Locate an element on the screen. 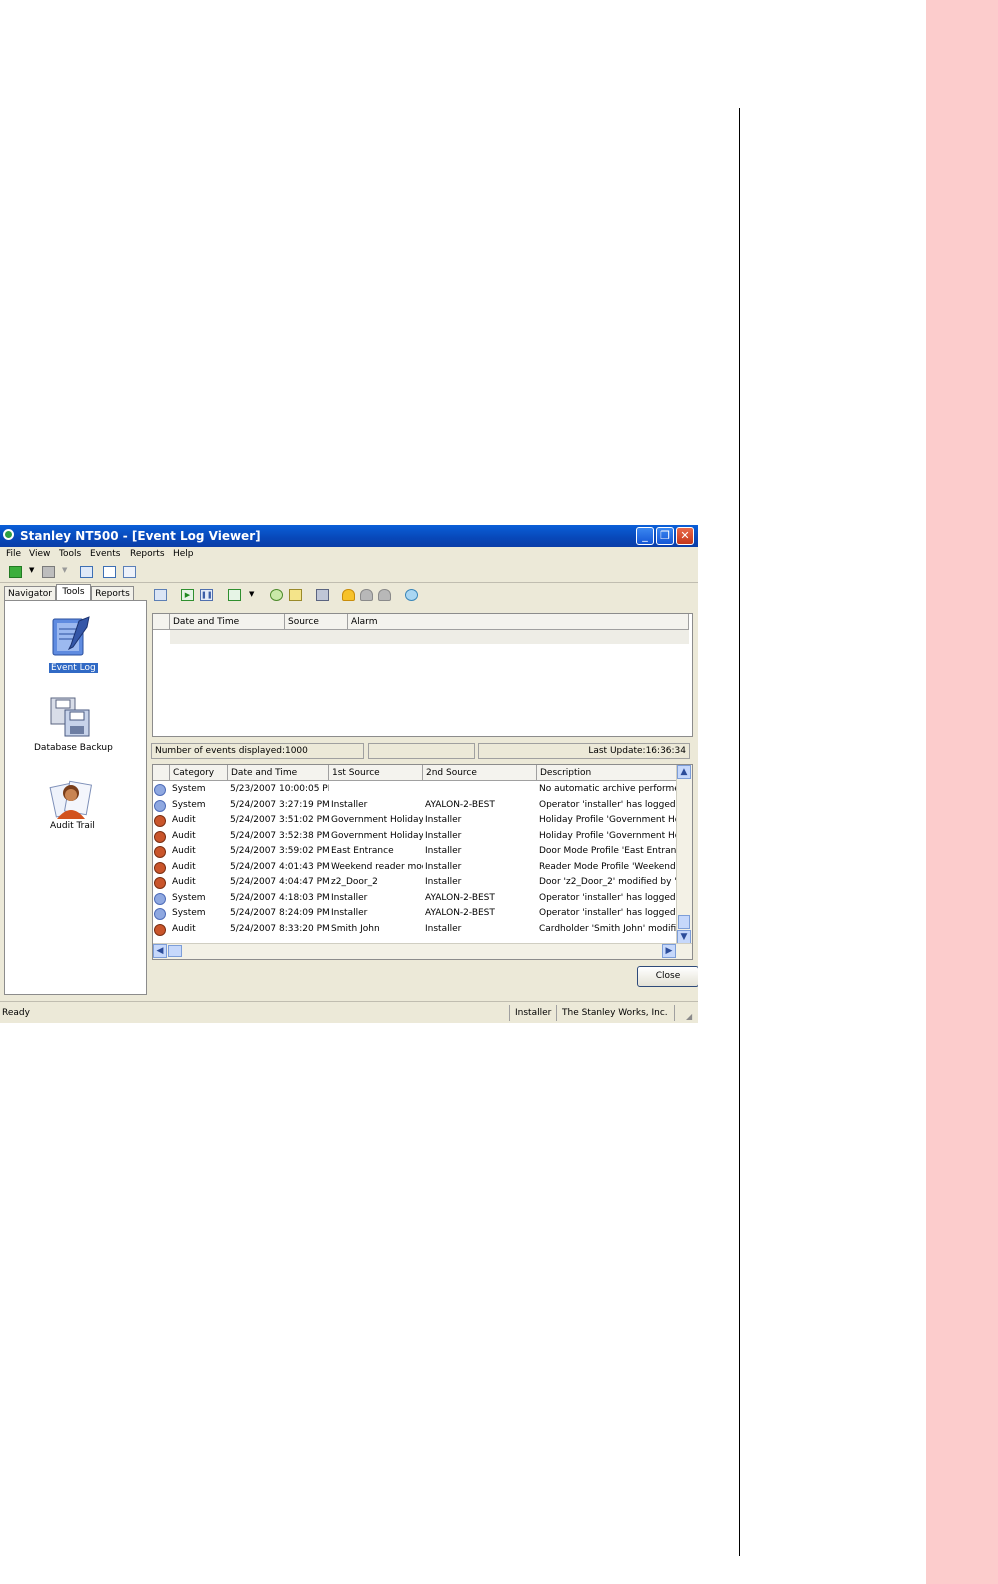 The image size is (998, 1584). menu-view: View is located at coordinates (39, 554).